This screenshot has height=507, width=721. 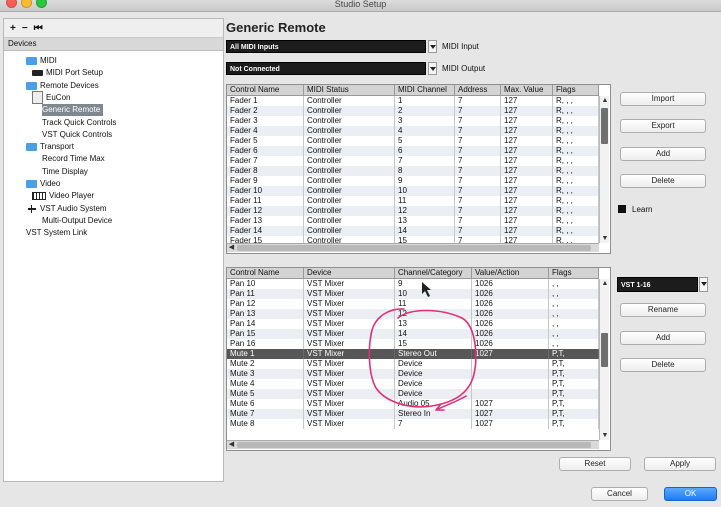 I want to click on add-device-button: +, so click(x=13, y=28).